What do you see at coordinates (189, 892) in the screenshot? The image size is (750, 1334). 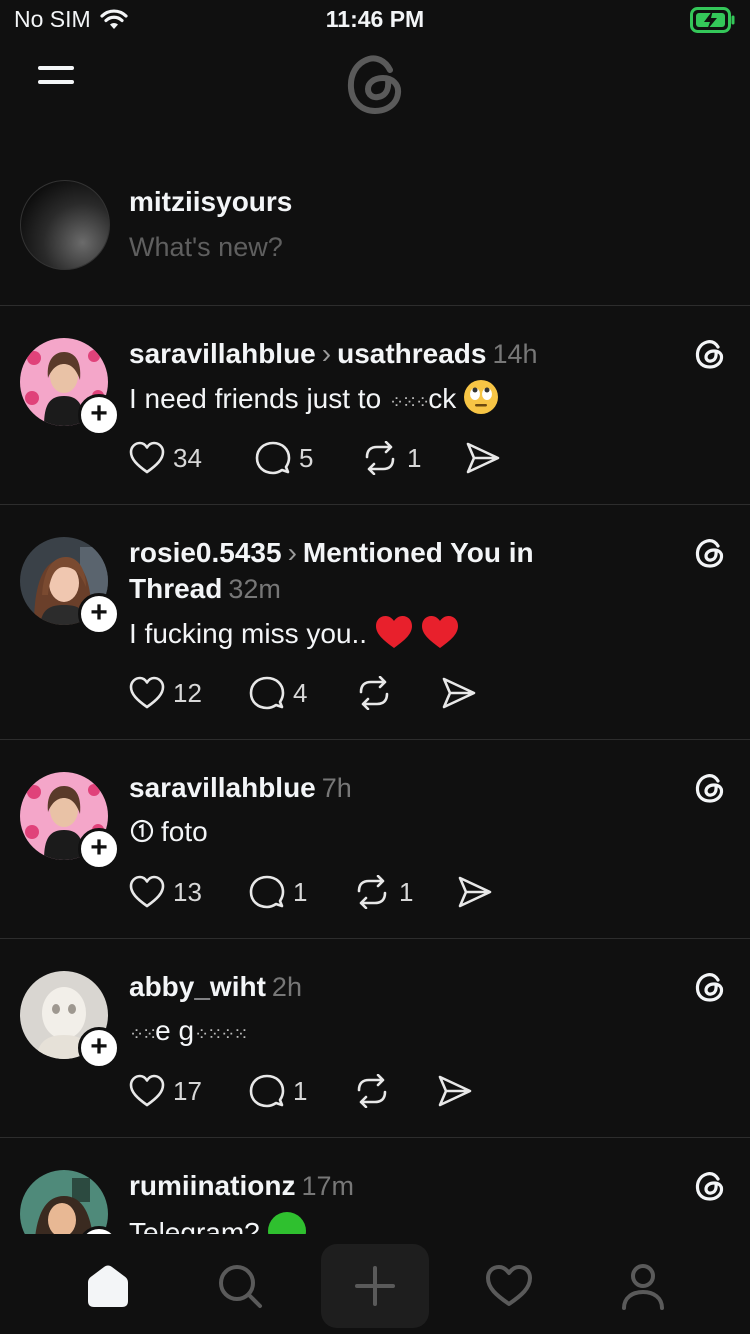 I see `like-button: 13` at bounding box center [189, 892].